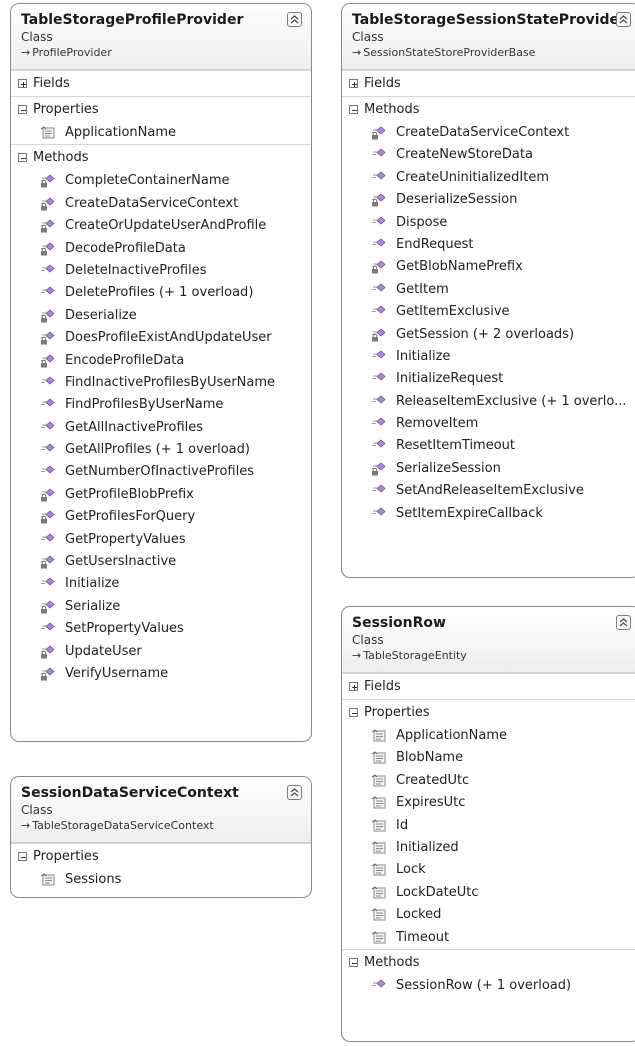 This screenshot has height=1046, width=635. What do you see at coordinates (488, 870) in the screenshot?
I see `property-item: Lock` at bounding box center [488, 870].